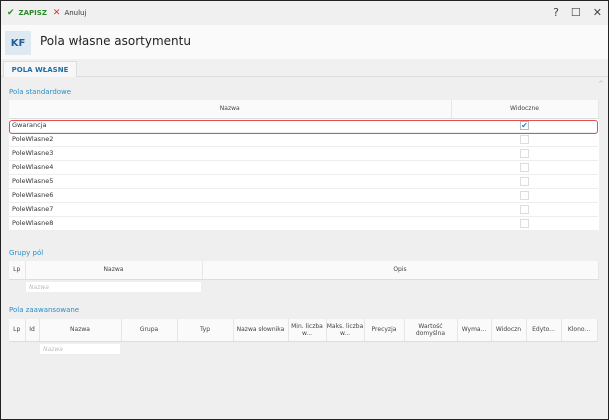 This screenshot has height=420, width=609. I want to click on page-title: Pola własne asortymentu, so click(115, 41).